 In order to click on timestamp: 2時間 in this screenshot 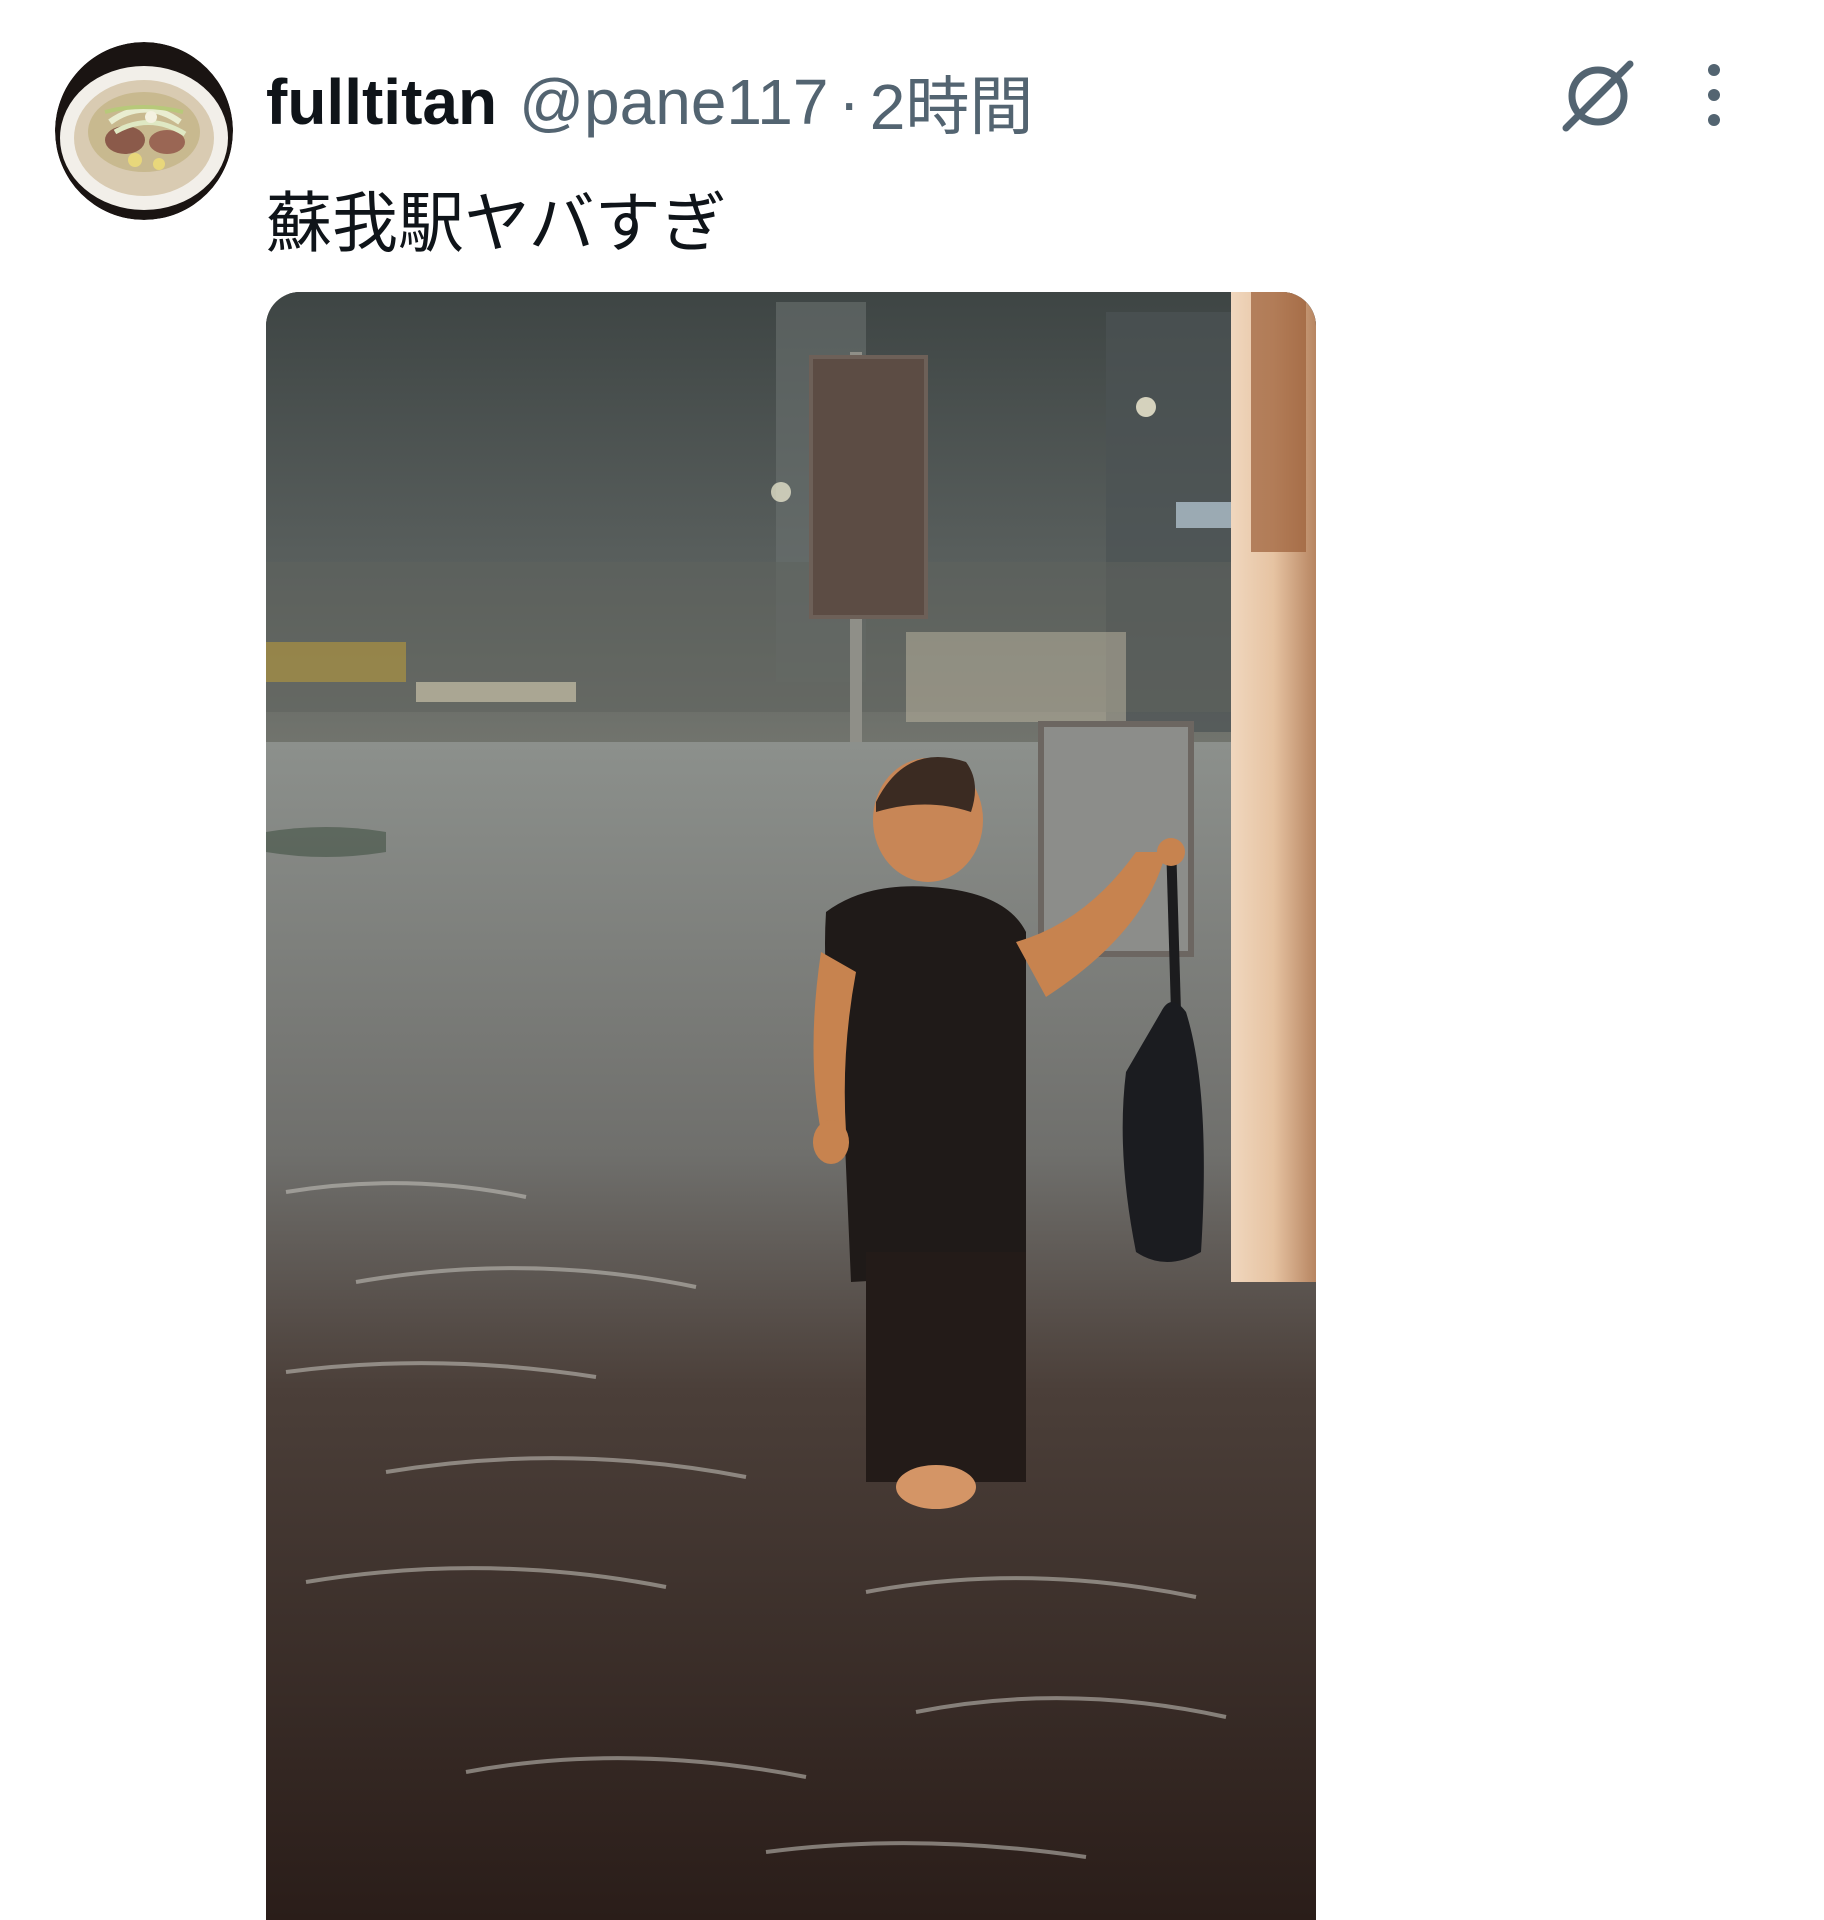, I will do `click(952, 102)`.